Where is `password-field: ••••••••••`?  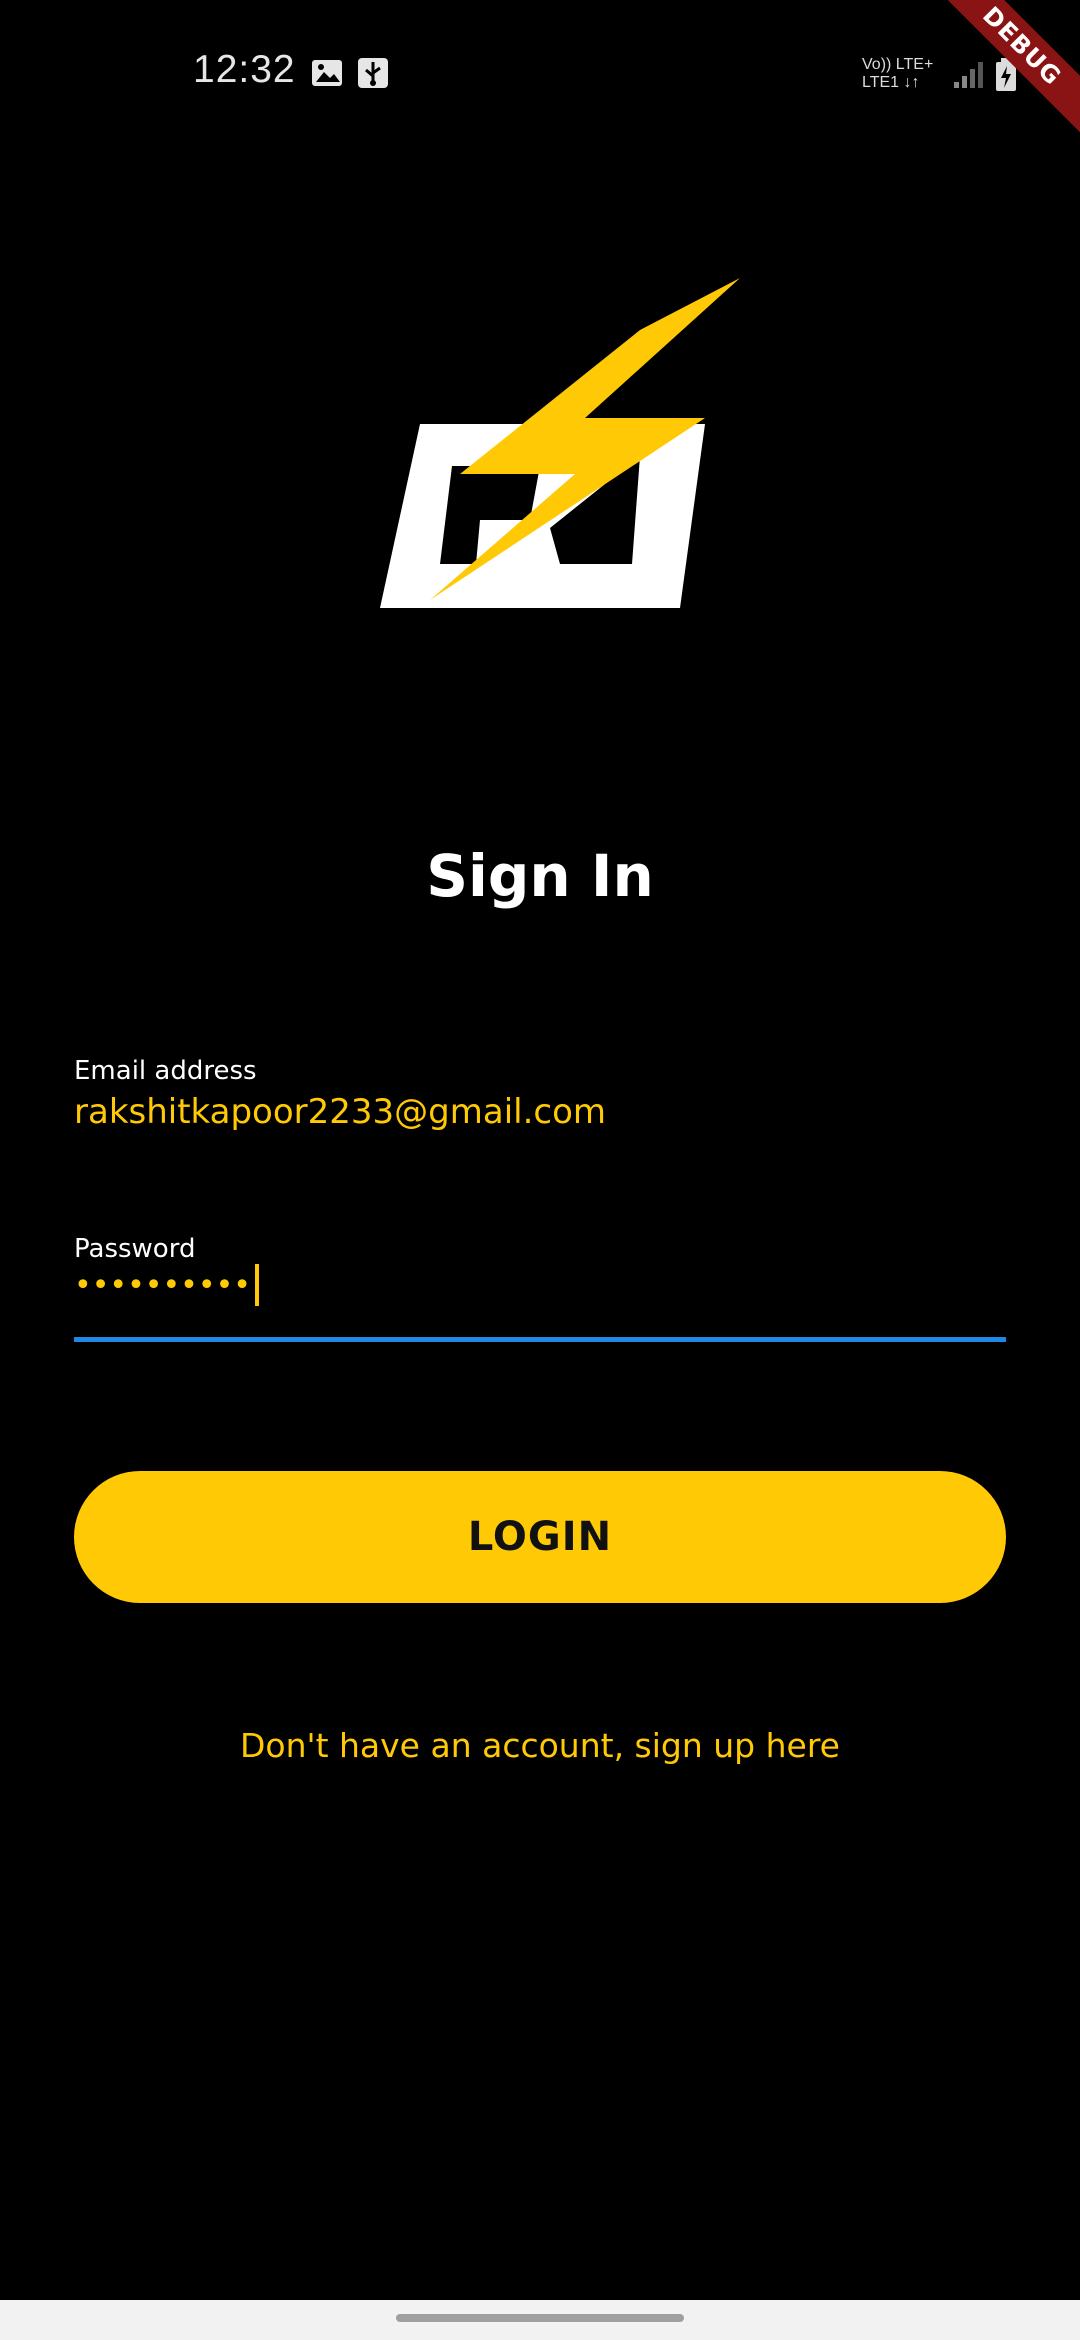 password-field: •••••••••• is located at coordinates (166, 1285).